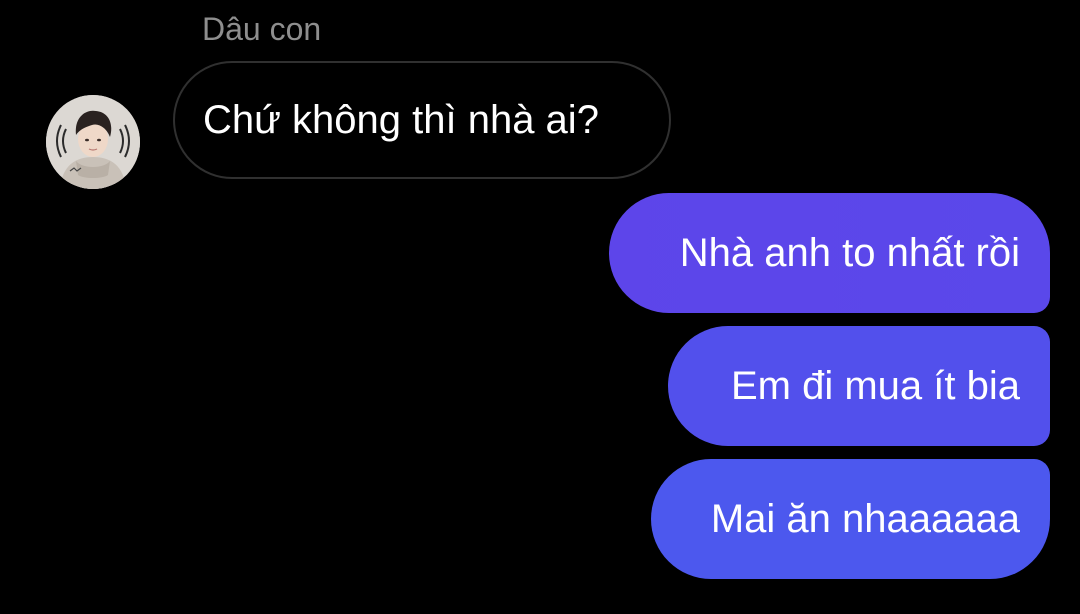 The width and height of the screenshot is (1080, 614). Describe the element at coordinates (849, 253) in the screenshot. I see `message-text: Nhà anh to nhất rồi` at that location.